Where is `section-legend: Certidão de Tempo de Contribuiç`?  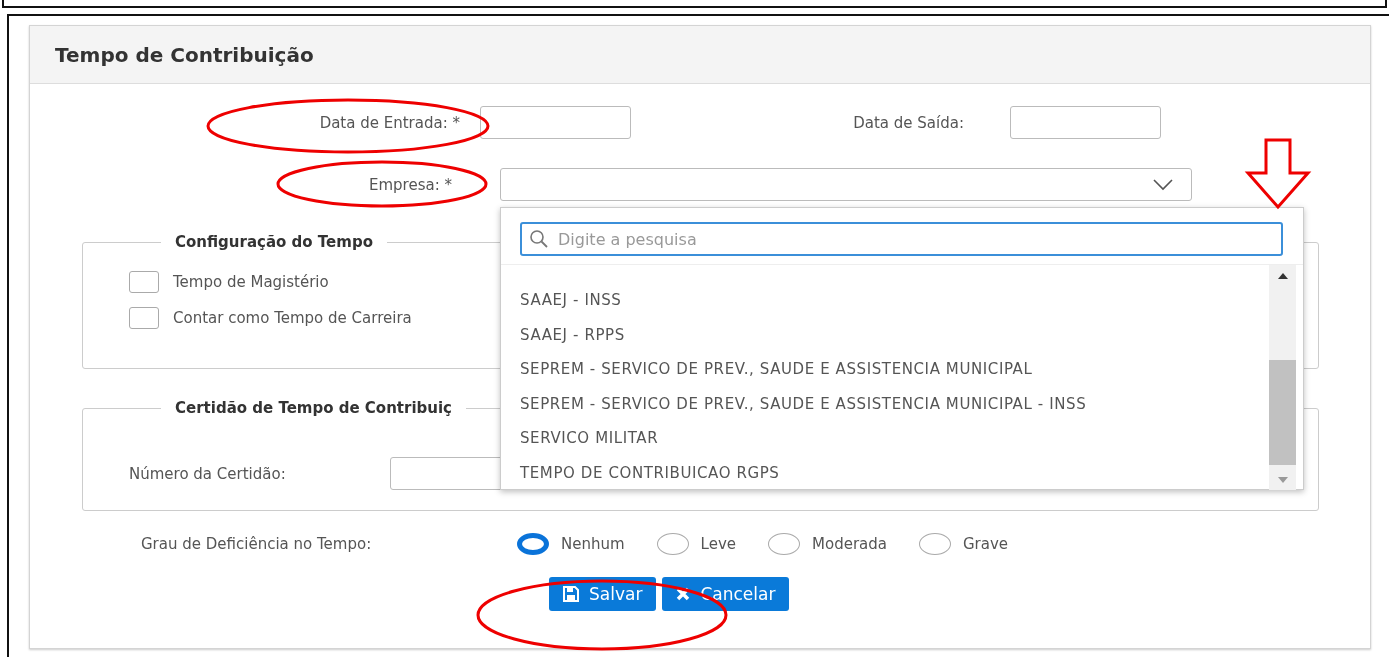 section-legend: Certidão de Tempo de Contribuiç is located at coordinates (313, 408).